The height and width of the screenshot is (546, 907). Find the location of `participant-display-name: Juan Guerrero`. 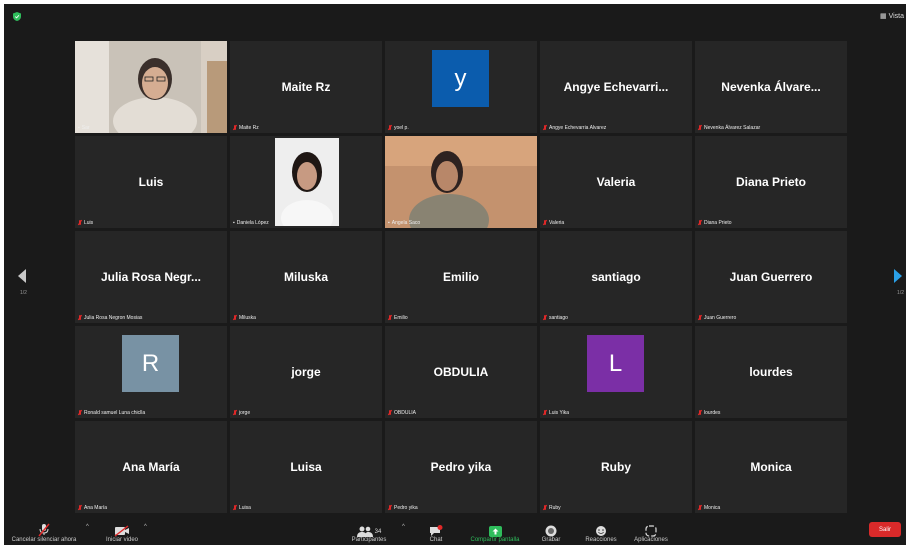

participant-display-name: Juan Guerrero is located at coordinates (771, 277).